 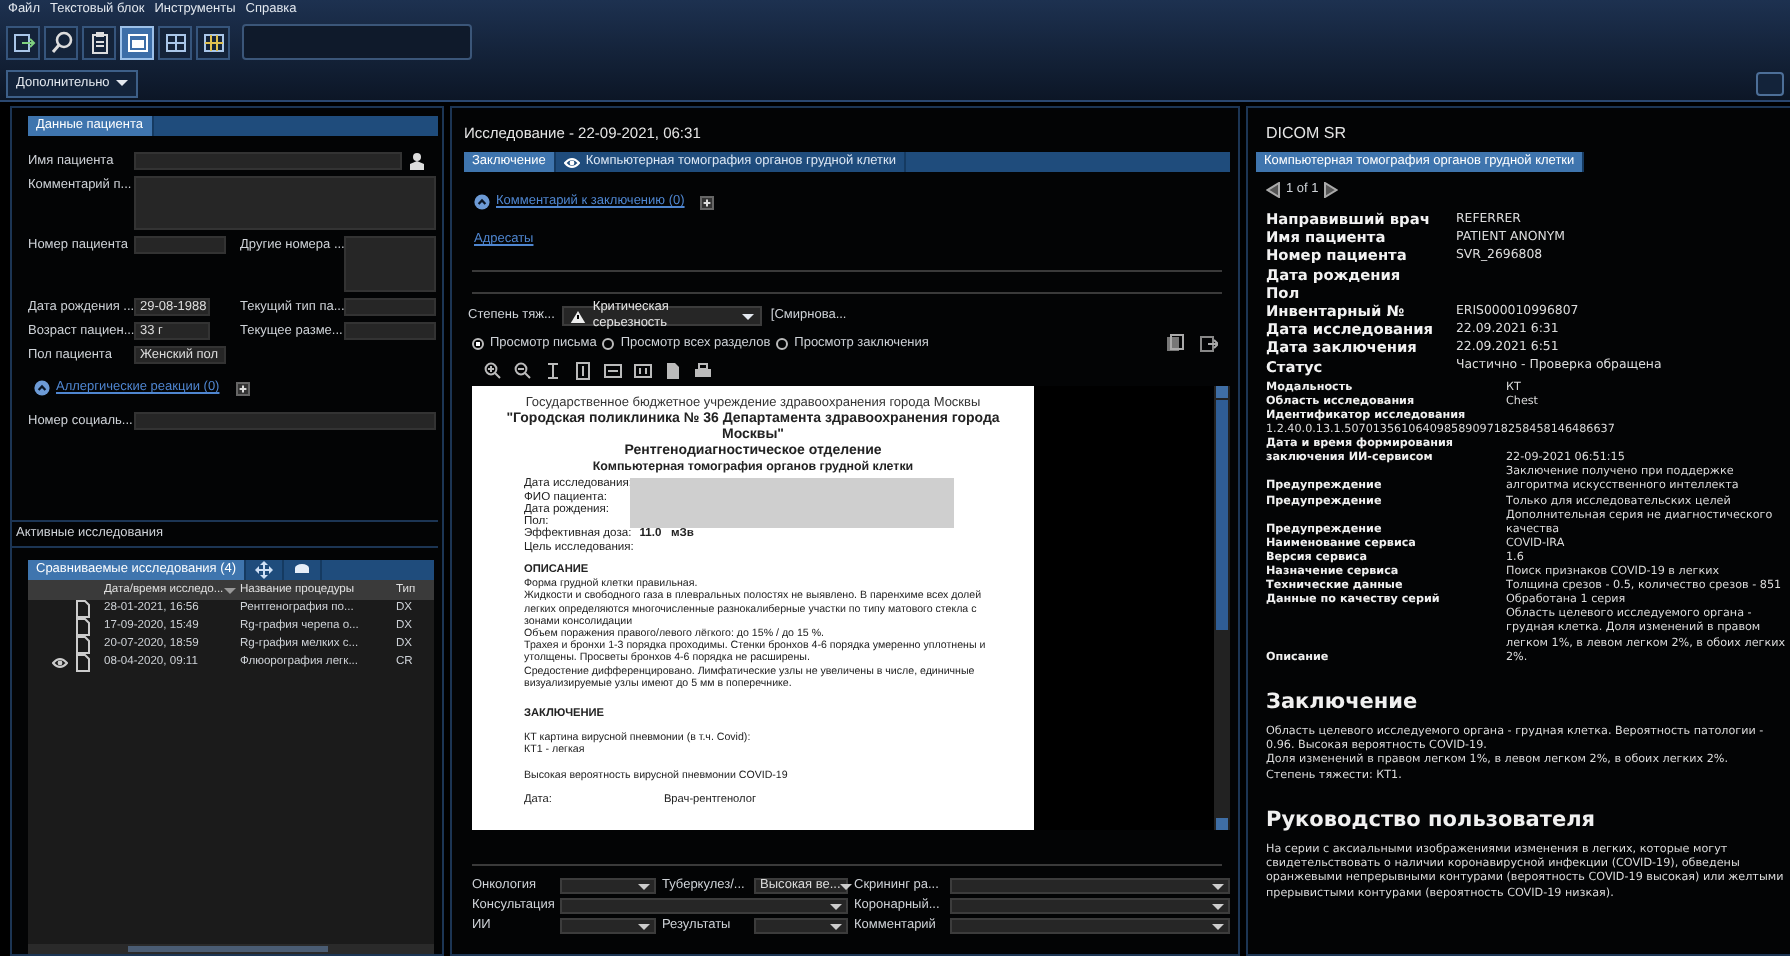 What do you see at coordinates (357, 42) in the screenshot?
I see `toolbar-field` at bounding box center [357, 42].